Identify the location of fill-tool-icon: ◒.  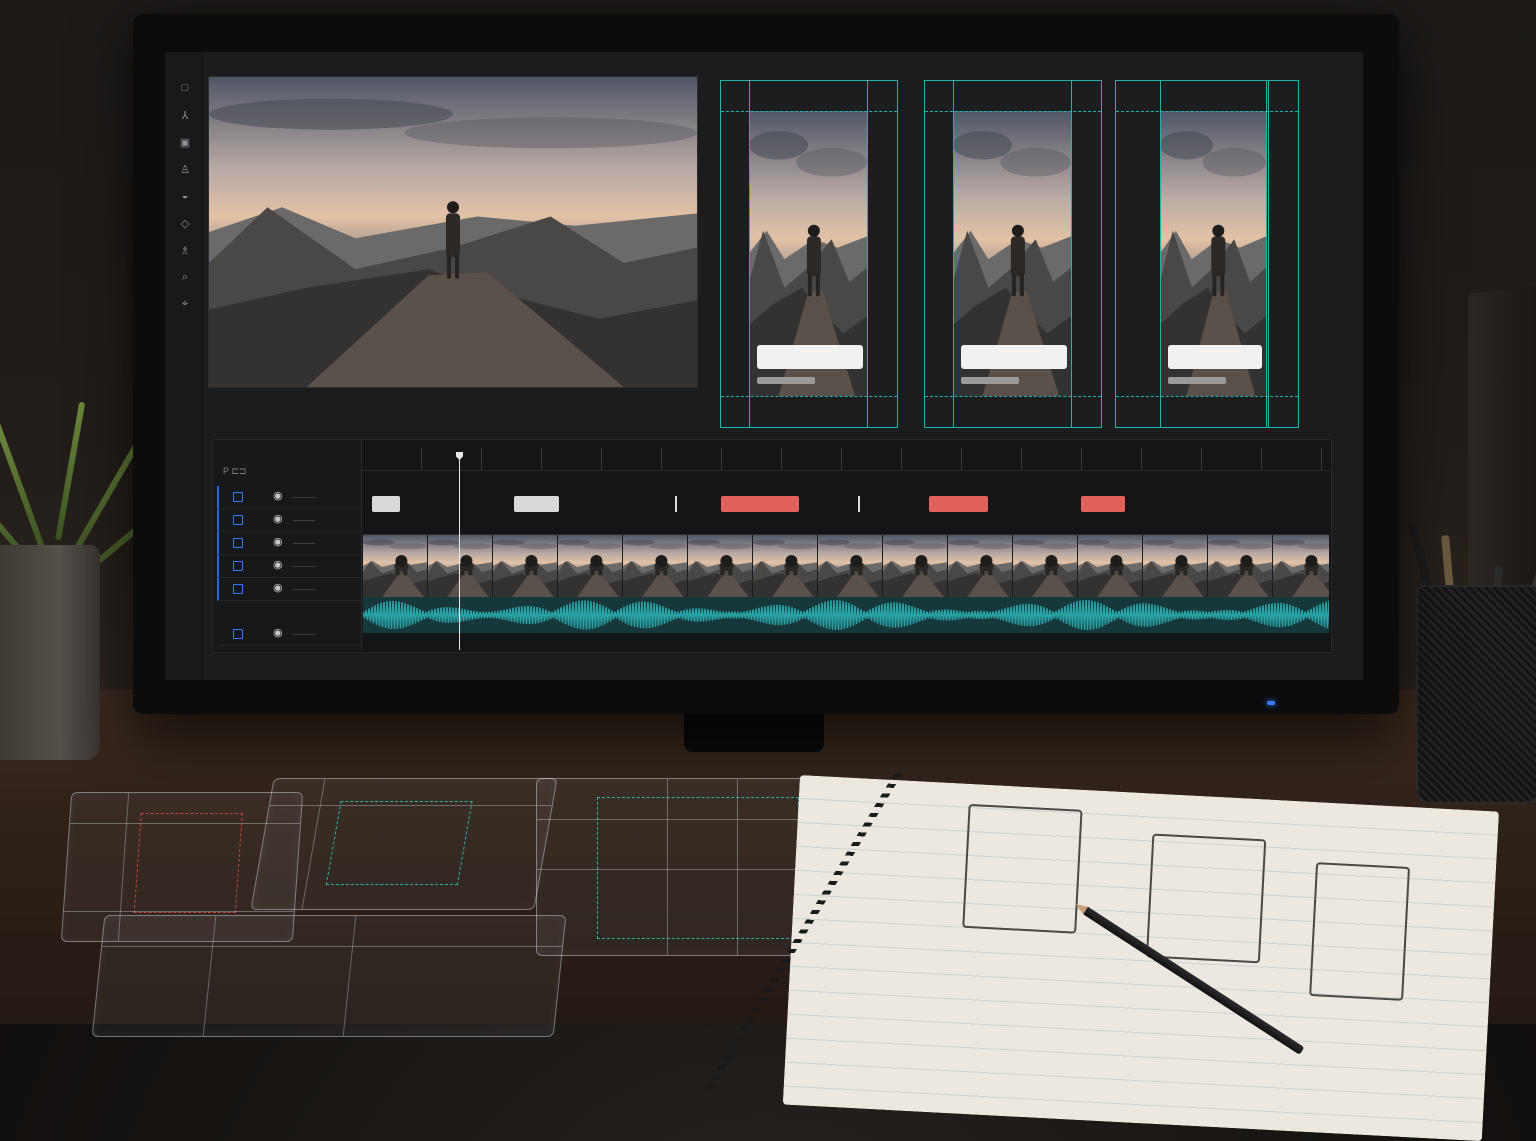
(185, 196).